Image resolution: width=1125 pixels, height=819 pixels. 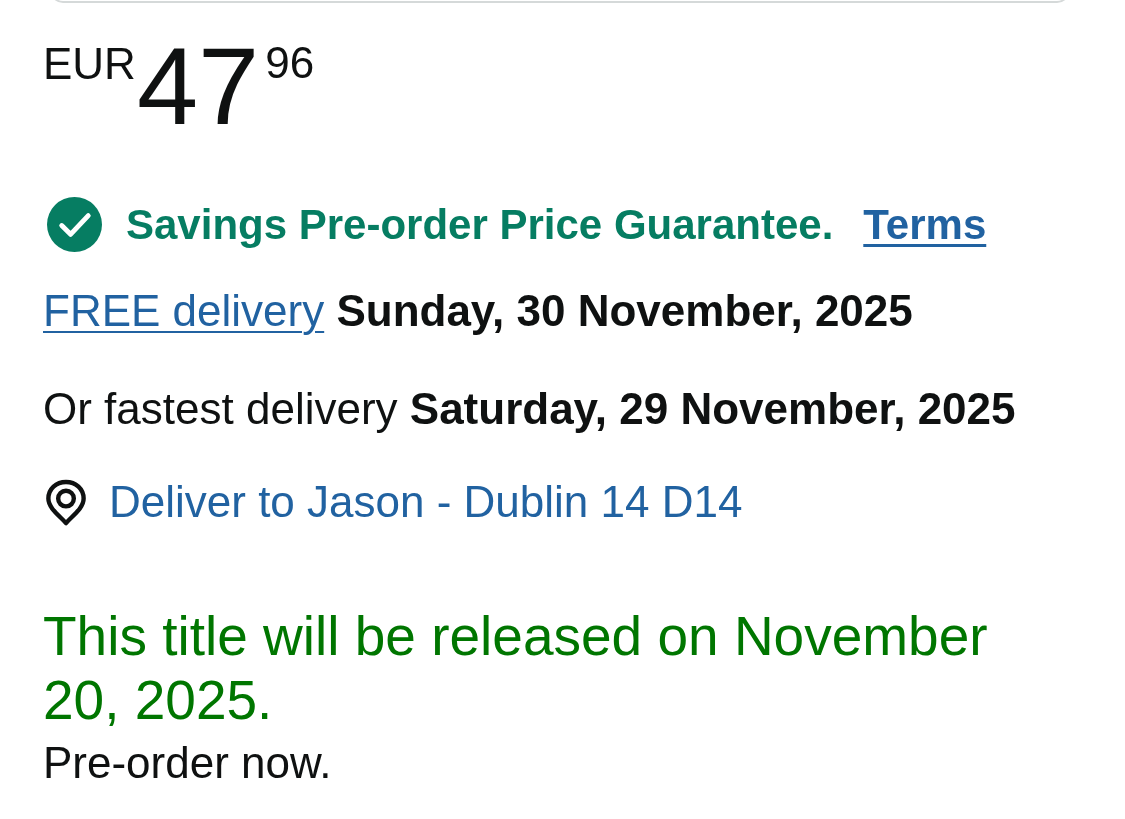 What do you see at coordinates (480, 224) in the screenshot?
I see `guarantee-text: Savings Pre-order Price Guarantee.` at bounding box center [480, 224].